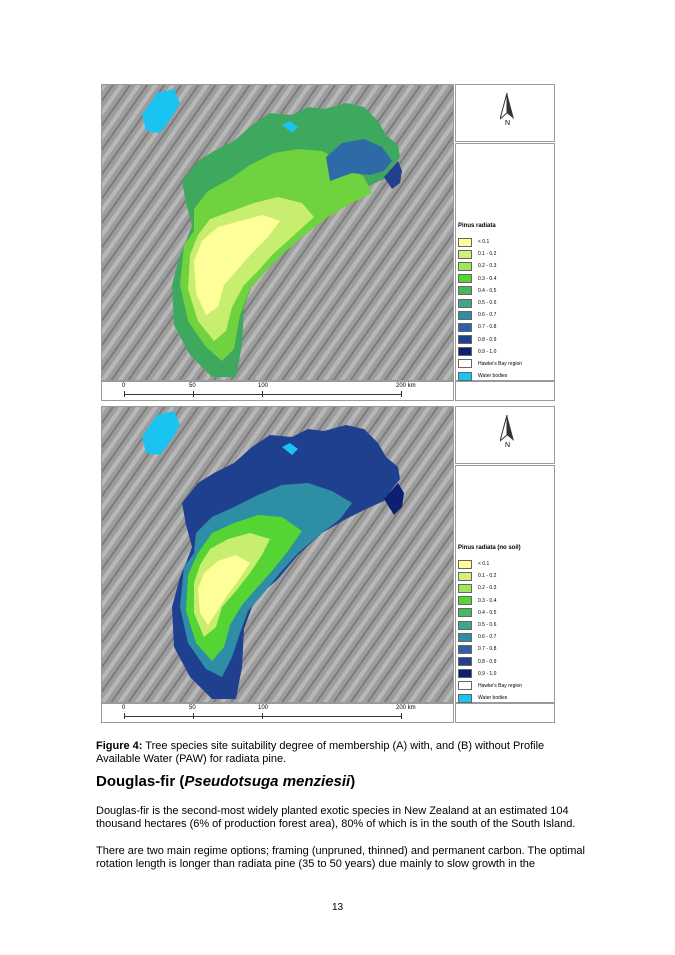 The width and height of the screenshot is (675, 955). What do you see at coordinates (477, 226) in the screenshot?
I see `legend-title: Pinus radiata` at bounding box center [477, 226].